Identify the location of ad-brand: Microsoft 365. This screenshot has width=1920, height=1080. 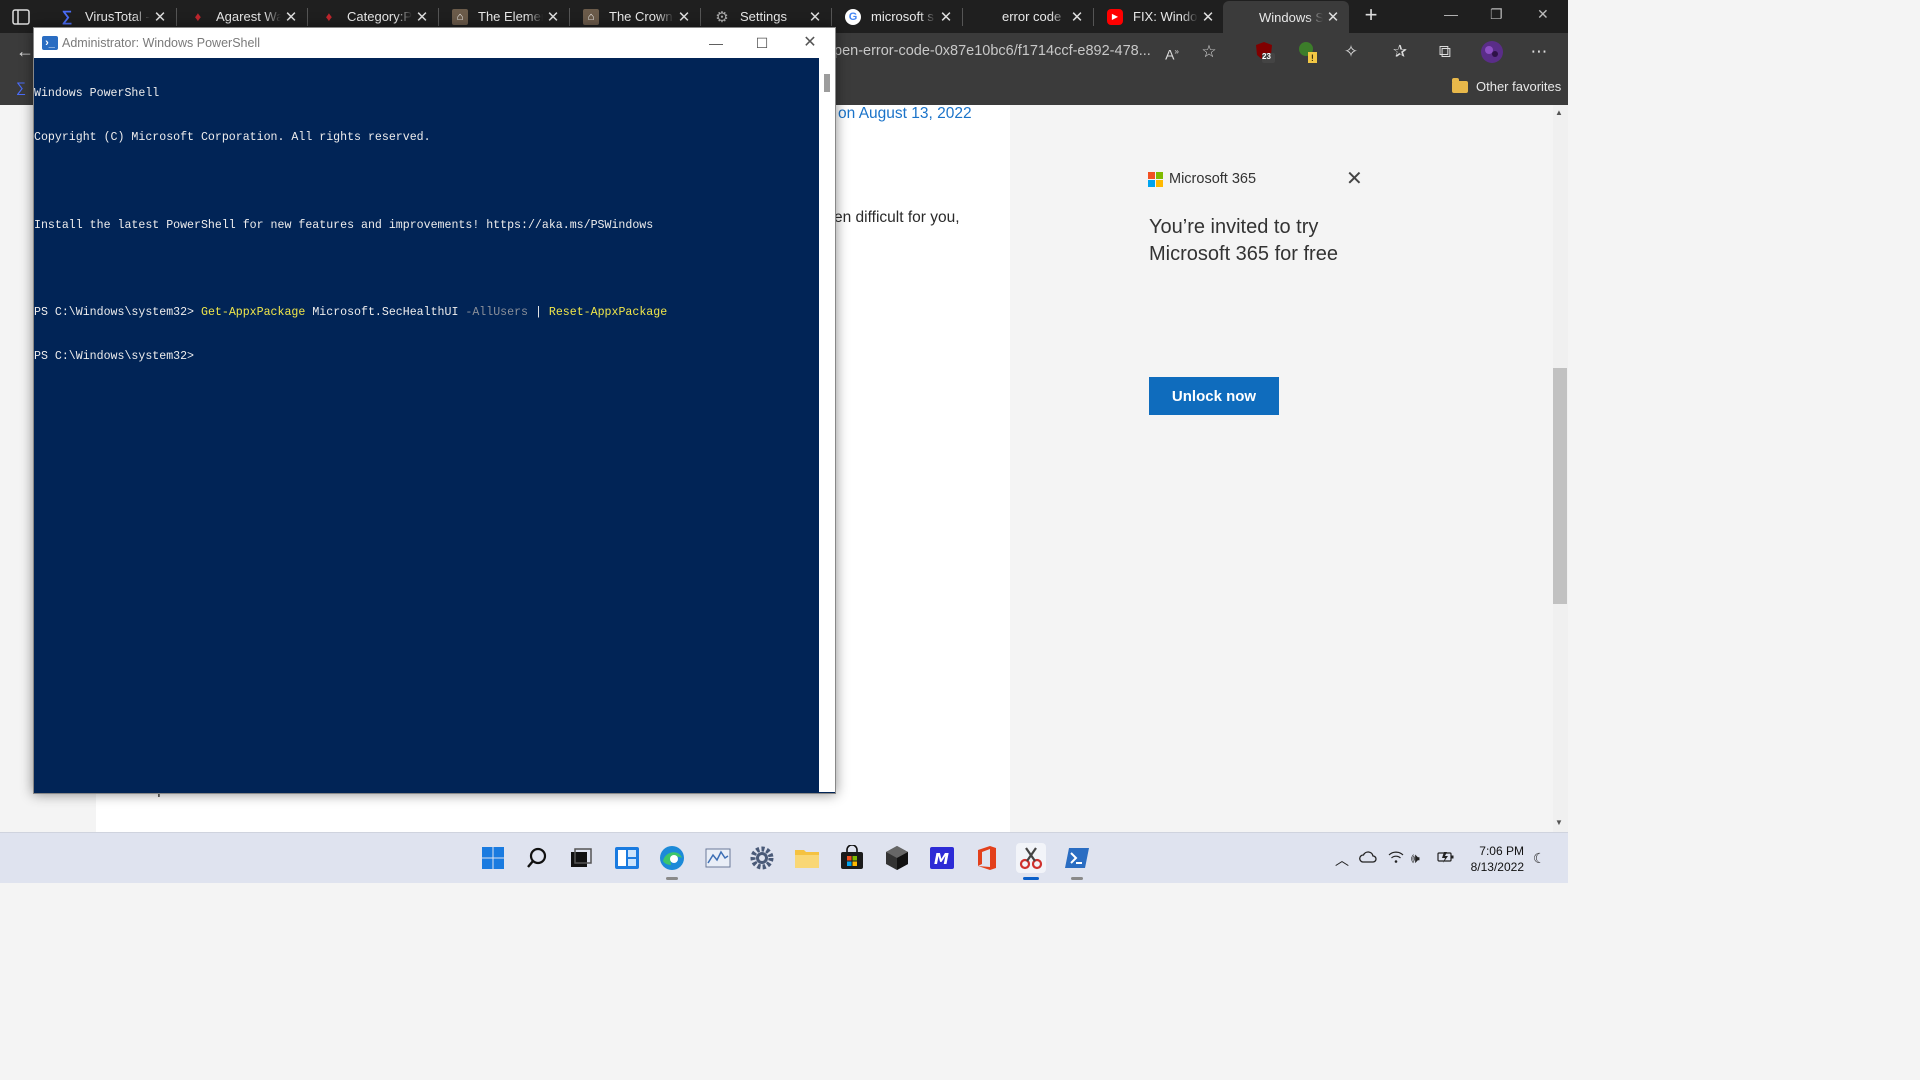
(1202, 179).